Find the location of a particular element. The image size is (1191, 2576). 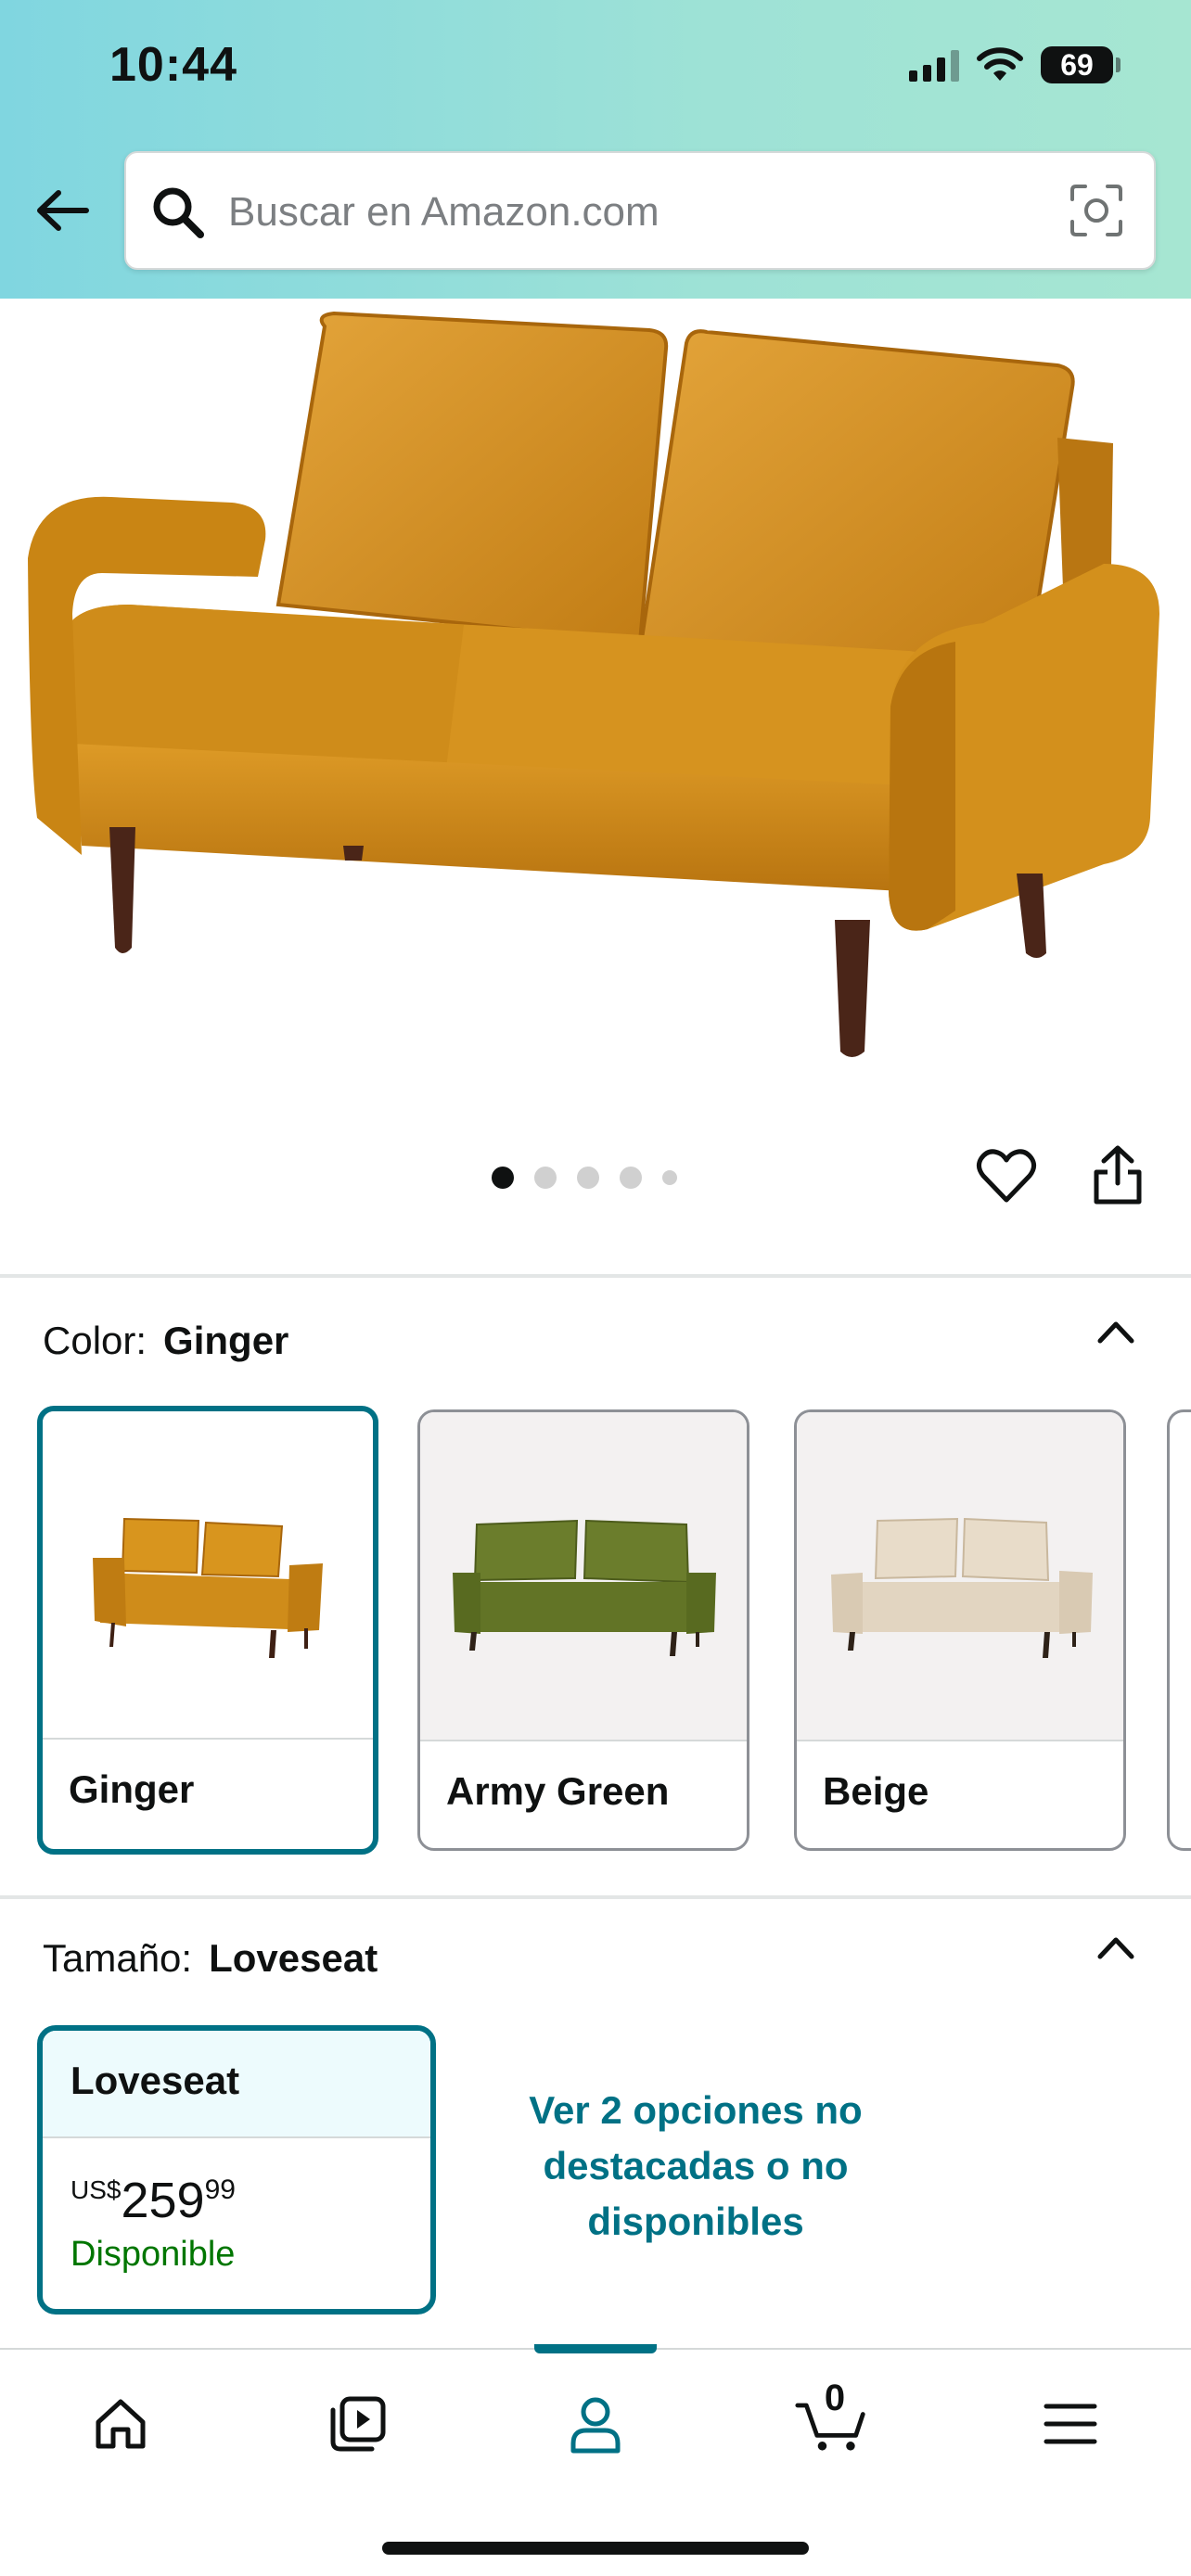

nav-menu is located at coordinates (1070, 2424).